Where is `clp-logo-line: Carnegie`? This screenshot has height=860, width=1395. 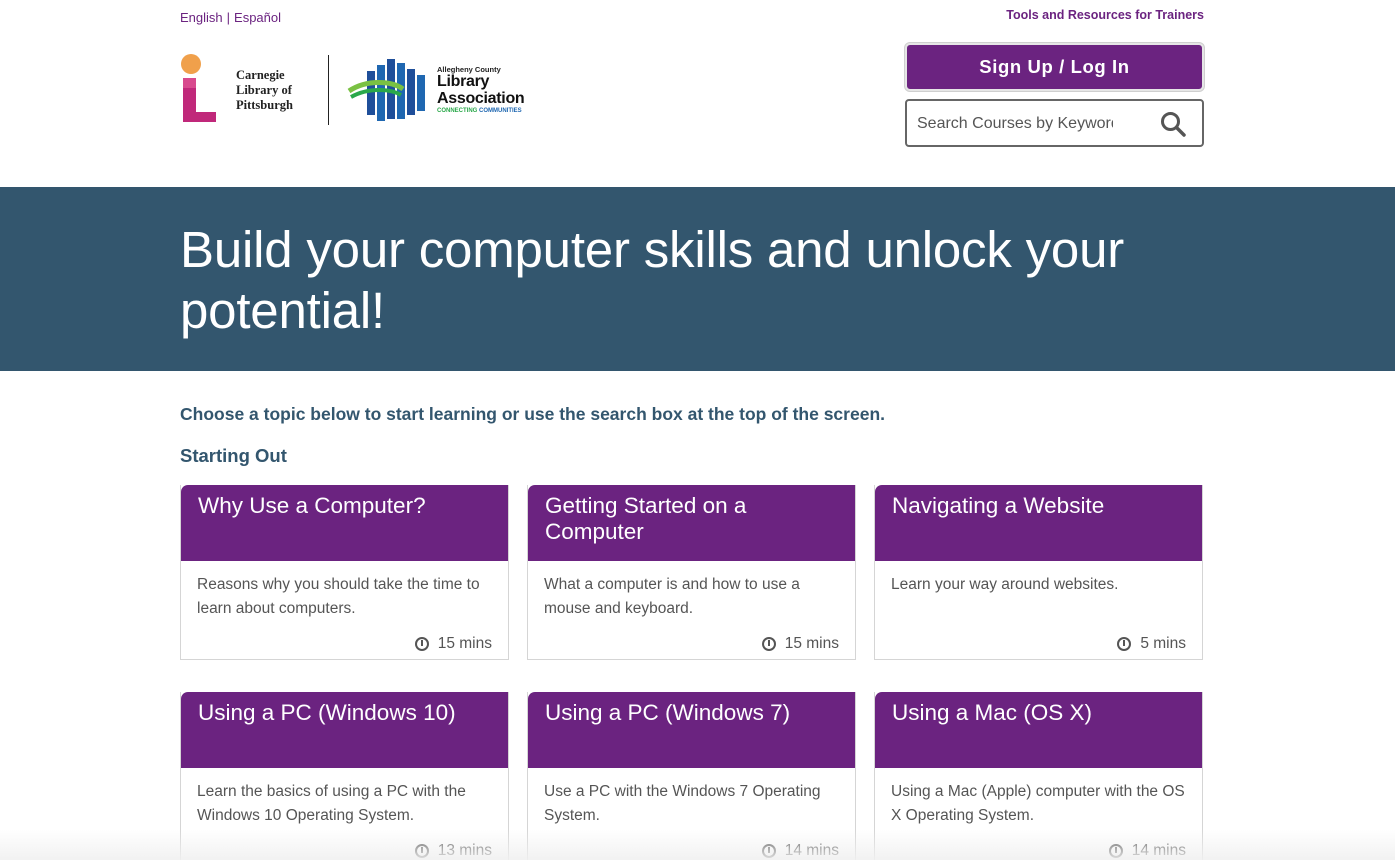
clp-logo-line: Carnegie is located at coordinates (260, 74).